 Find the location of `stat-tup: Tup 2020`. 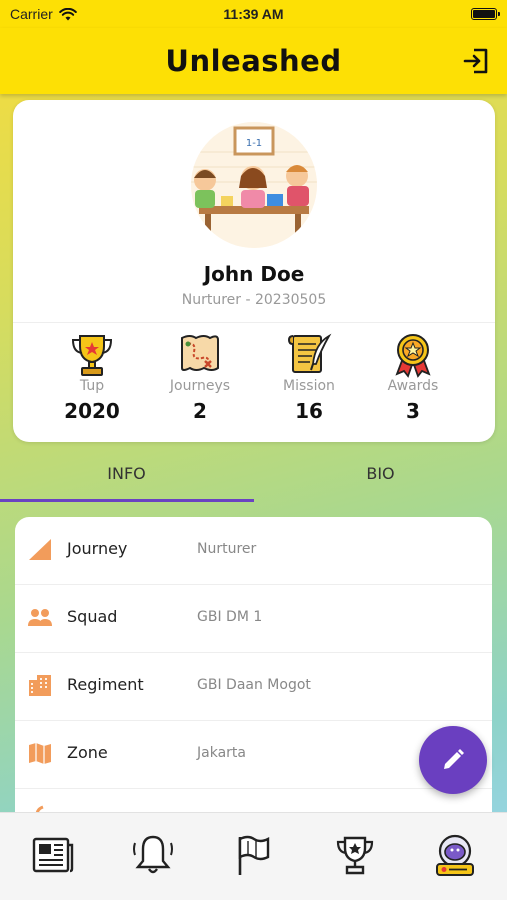

stat-tup: Tup 2020 is located at coordinates (92, 376).